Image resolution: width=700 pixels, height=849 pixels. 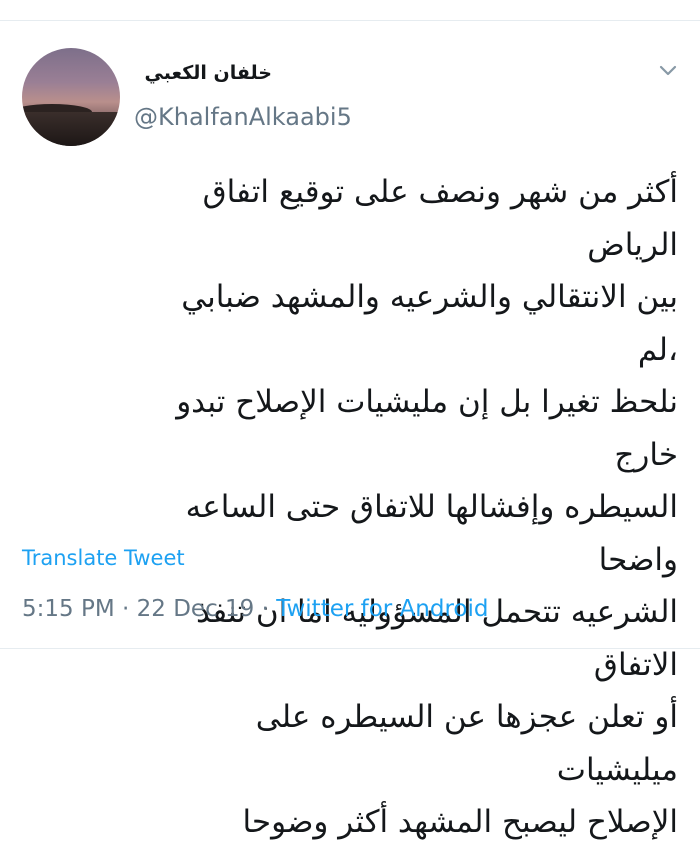 What do you see at coordinates (243, 117) in the screenshot?
I see `user-handle: @KhalfanAlkaabi5` at bounding box center [243, 117].